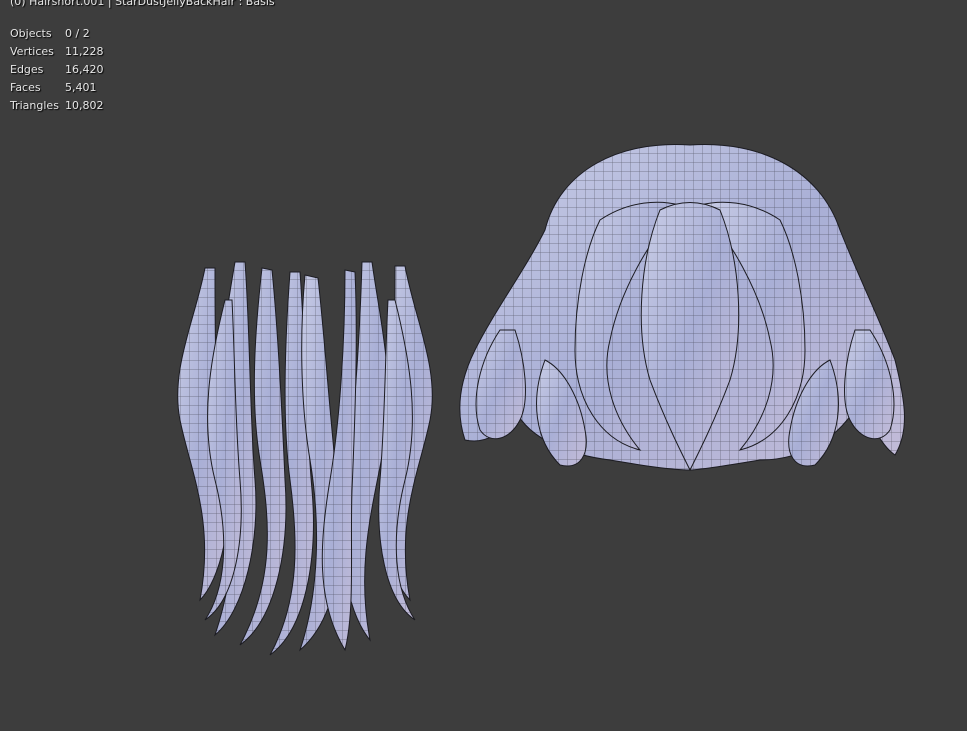 The height and width of the screenshot is (731, 967). I want to click on hair-mesh-side-view, so click(305, 458).